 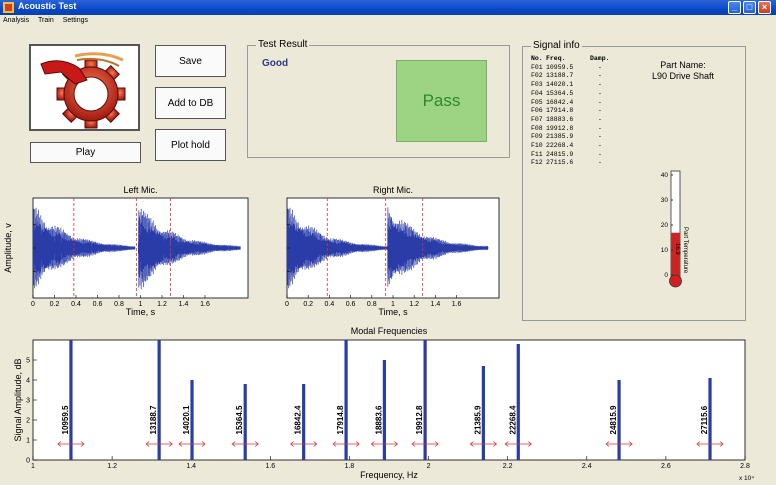 What do you see at coordinates (28, 361) in the screenshot?
I see `y-tick-label: 5` at bounding box center [28, 361].